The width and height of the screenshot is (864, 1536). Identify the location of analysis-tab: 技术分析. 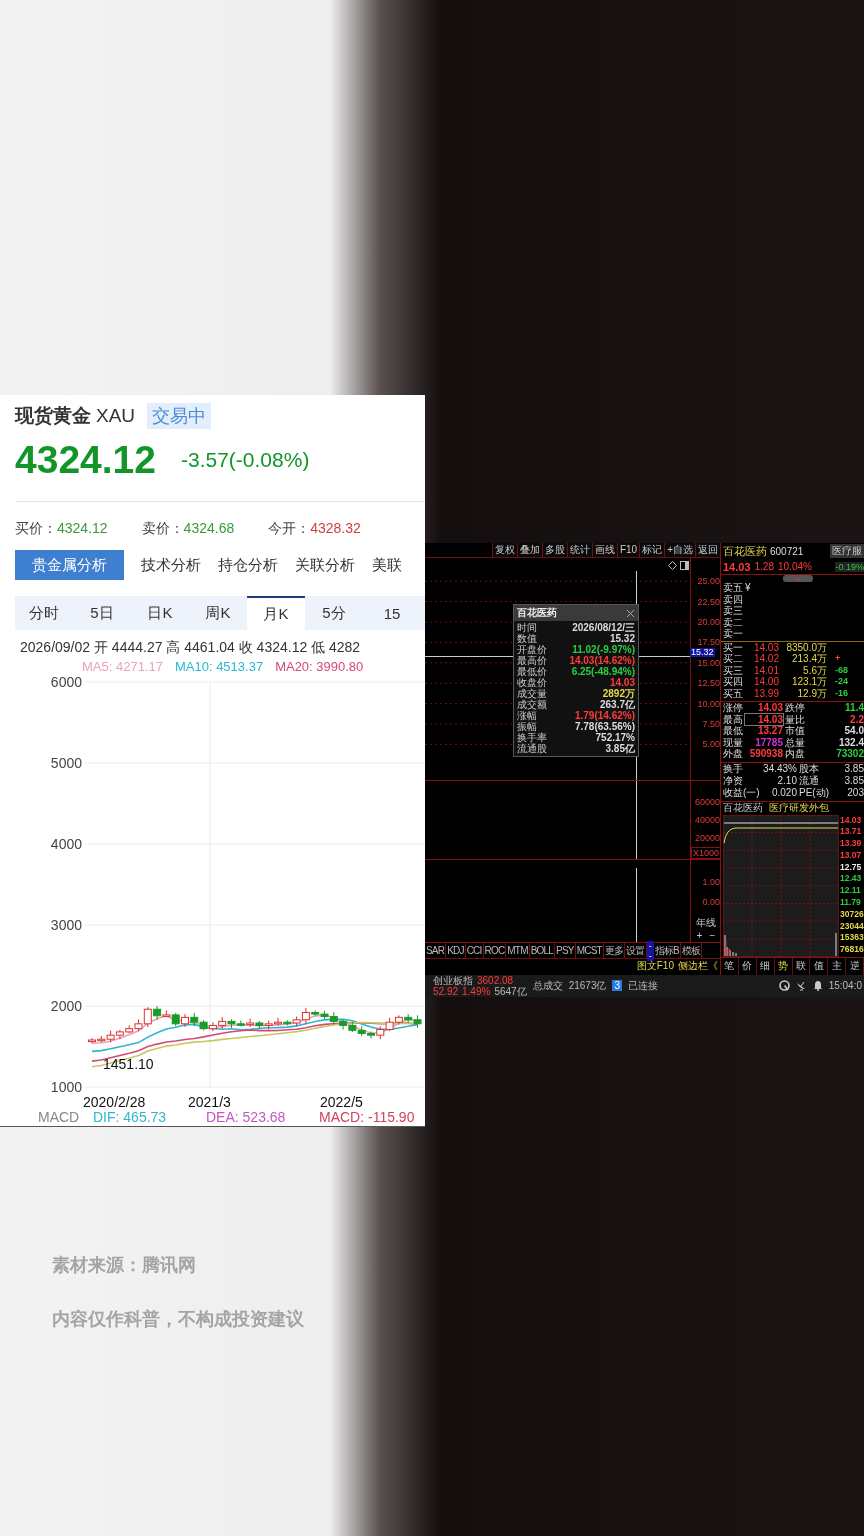
(171, 565).